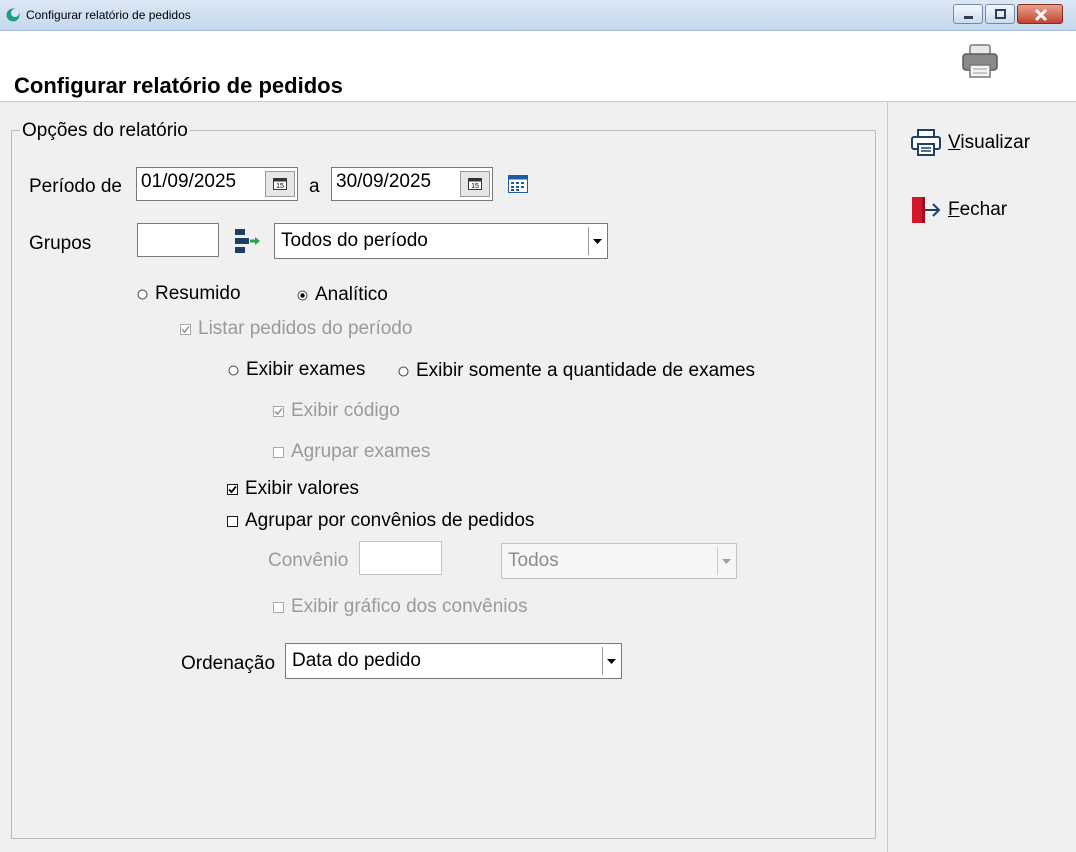 This screenshot has width=1076, height=852. I want to click on groups-select: Todos do período, so click(441, 241).